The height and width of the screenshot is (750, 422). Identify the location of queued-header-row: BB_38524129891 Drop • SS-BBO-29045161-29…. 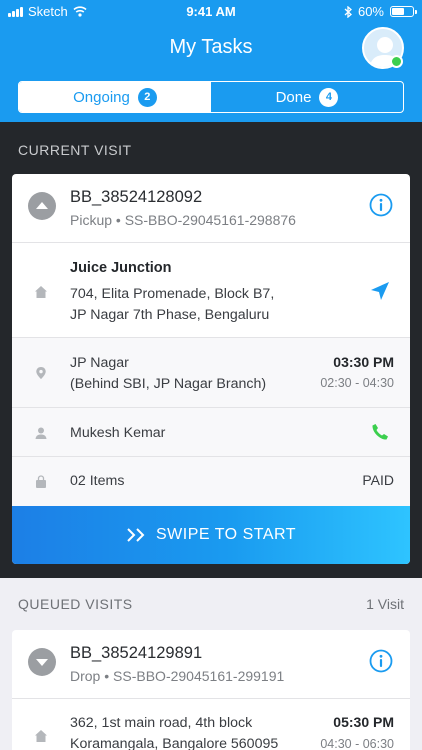
(211, 664).